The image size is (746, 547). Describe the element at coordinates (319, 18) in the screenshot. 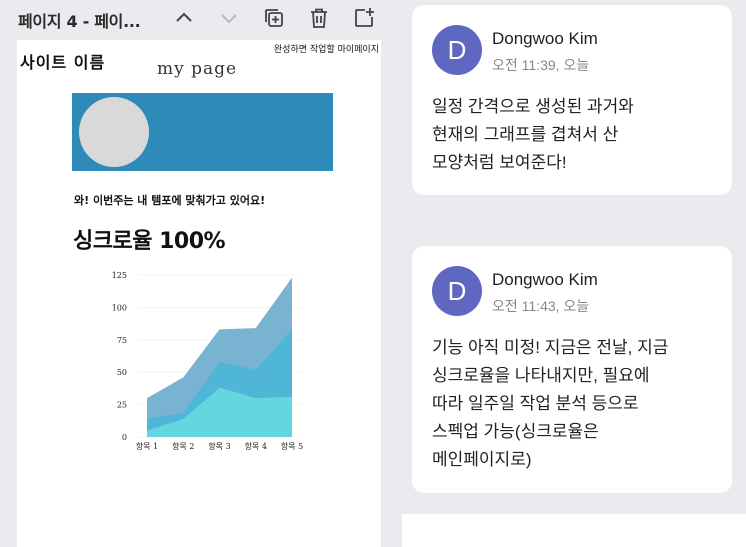

I see `trash-icon` at that location.